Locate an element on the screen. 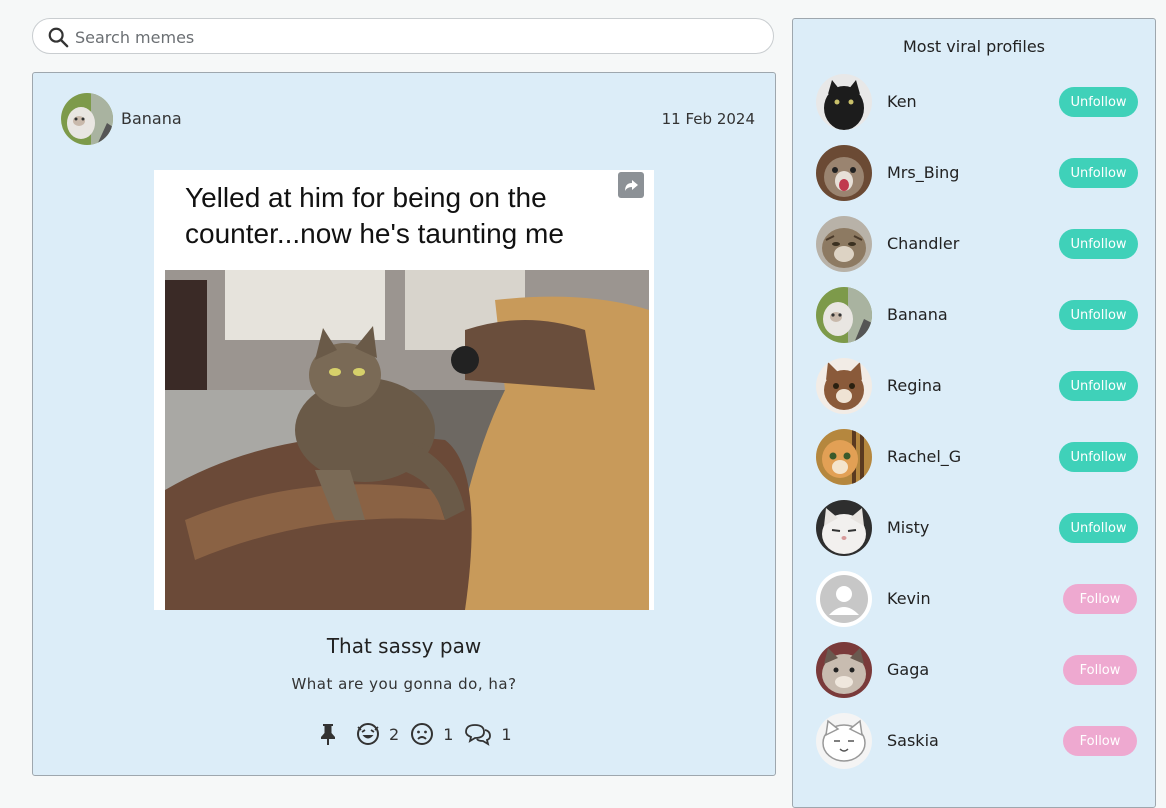  comment-icon is located at coordinates (478, 734).